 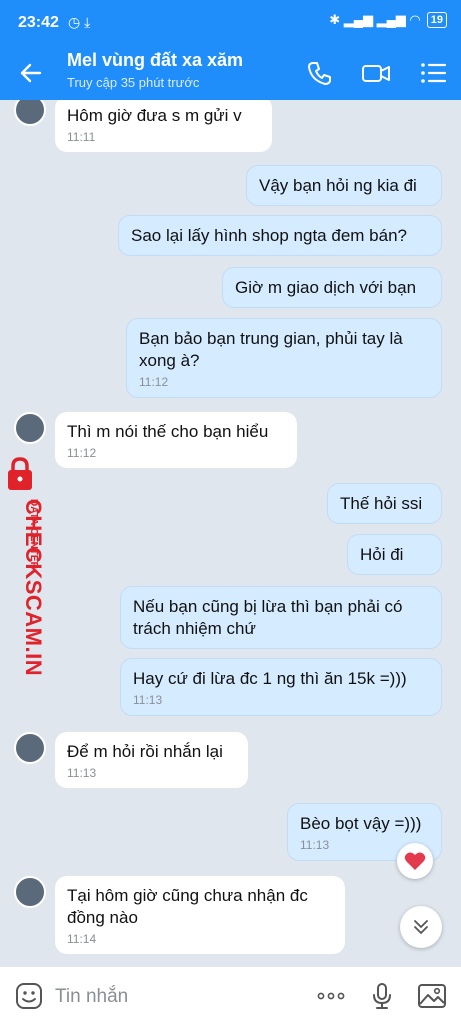 I want to click on message-text: Giờ m giao dịch với bạn, so click(x=326, y=287).